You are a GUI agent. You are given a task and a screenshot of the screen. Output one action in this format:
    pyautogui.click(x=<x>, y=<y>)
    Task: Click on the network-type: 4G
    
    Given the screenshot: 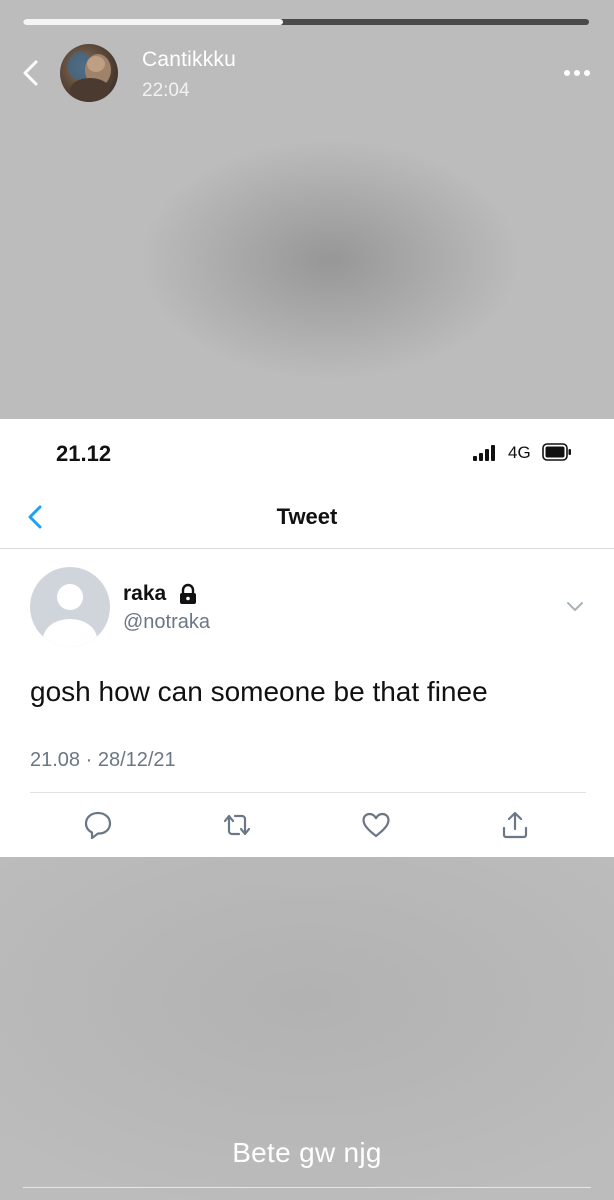 What is the action you would take?
    pyautogui.click(x=519, y=452)
    